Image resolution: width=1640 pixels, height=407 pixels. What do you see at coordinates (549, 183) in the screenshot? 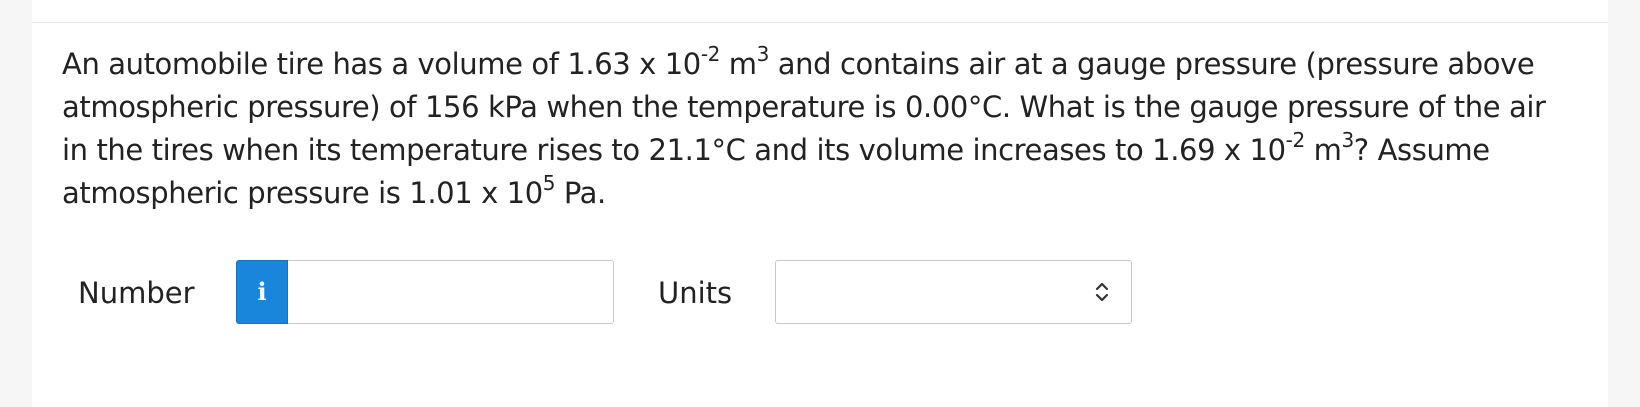
I see `exponent: 5` at bounding box center [549, 183].